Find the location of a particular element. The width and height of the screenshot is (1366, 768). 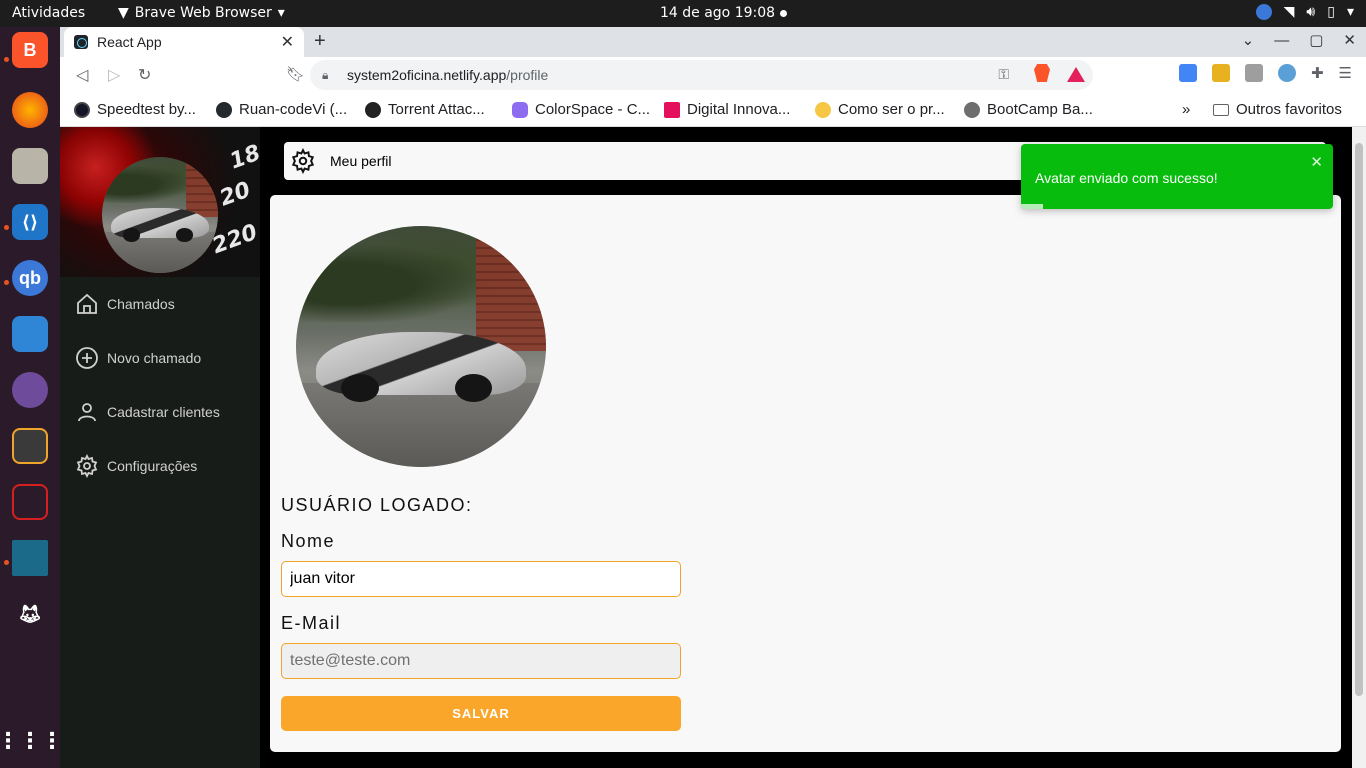

power-chevron-icon: ▾ is located at coordinates (1350, 12).